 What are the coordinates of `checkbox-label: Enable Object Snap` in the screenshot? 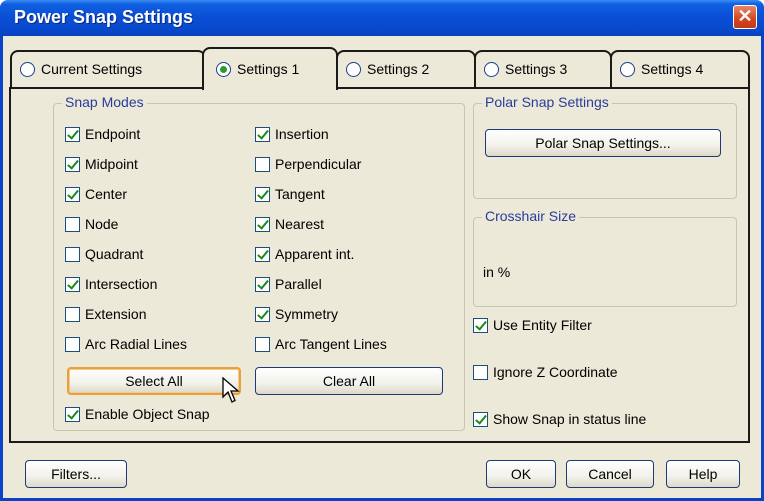 It's located at (147, 414).